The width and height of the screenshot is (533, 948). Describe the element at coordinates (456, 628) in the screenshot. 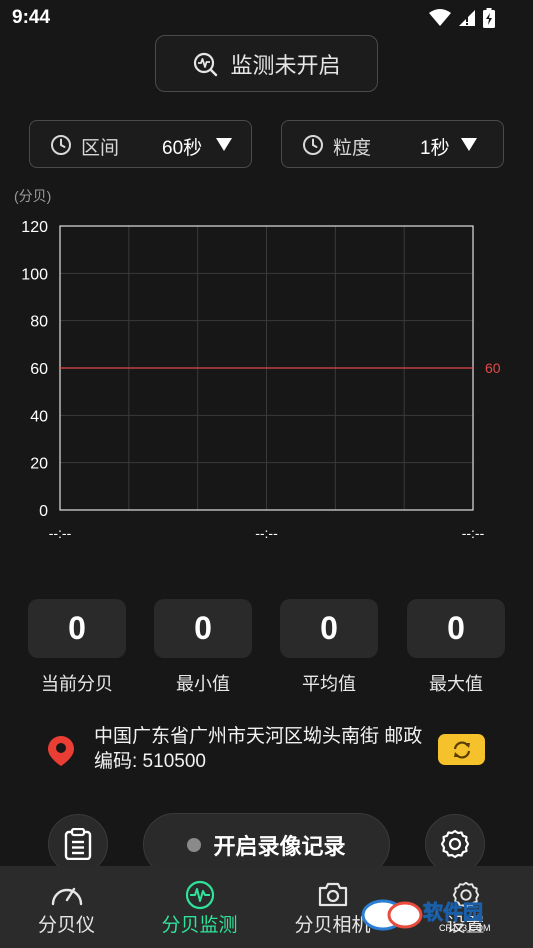

I see `stat-max-value: 0` at that location.